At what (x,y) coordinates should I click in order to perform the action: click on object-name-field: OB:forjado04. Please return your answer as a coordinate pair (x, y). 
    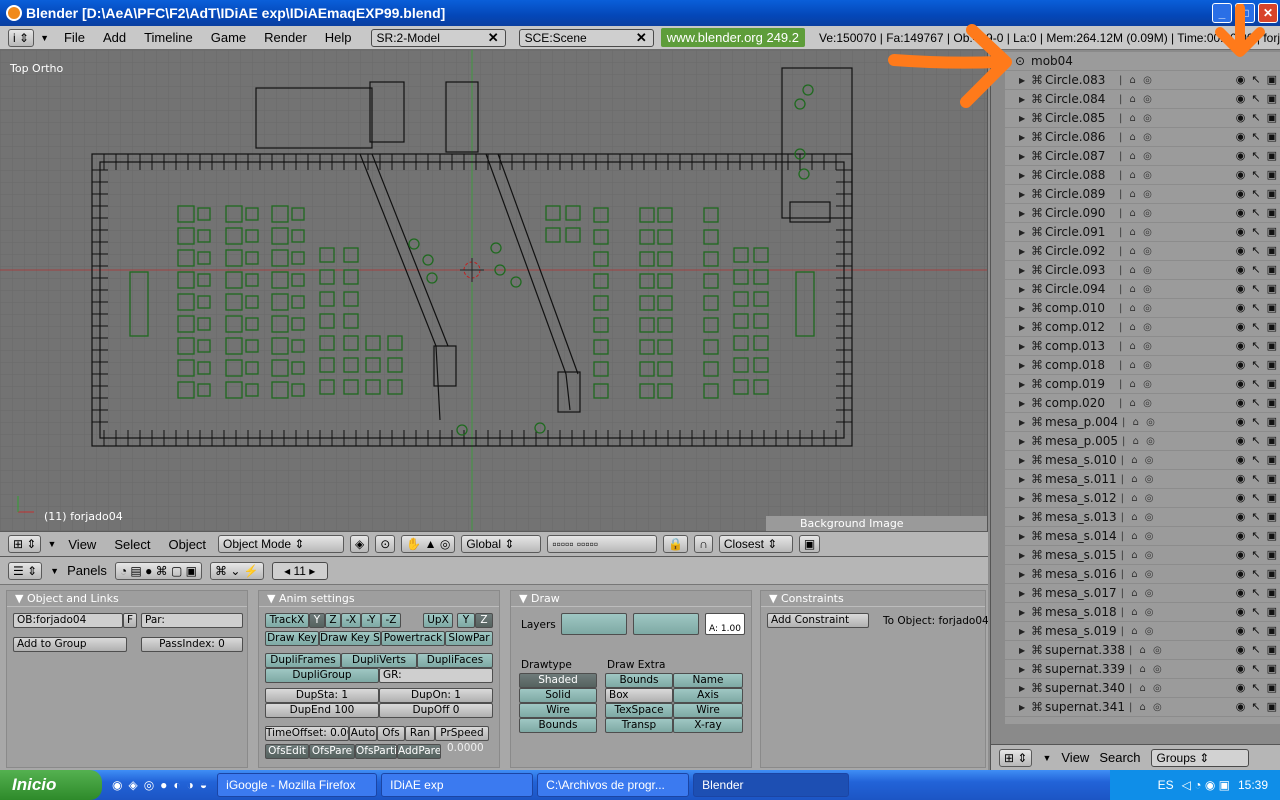
    Looking at the image, I should click on (68, 620).